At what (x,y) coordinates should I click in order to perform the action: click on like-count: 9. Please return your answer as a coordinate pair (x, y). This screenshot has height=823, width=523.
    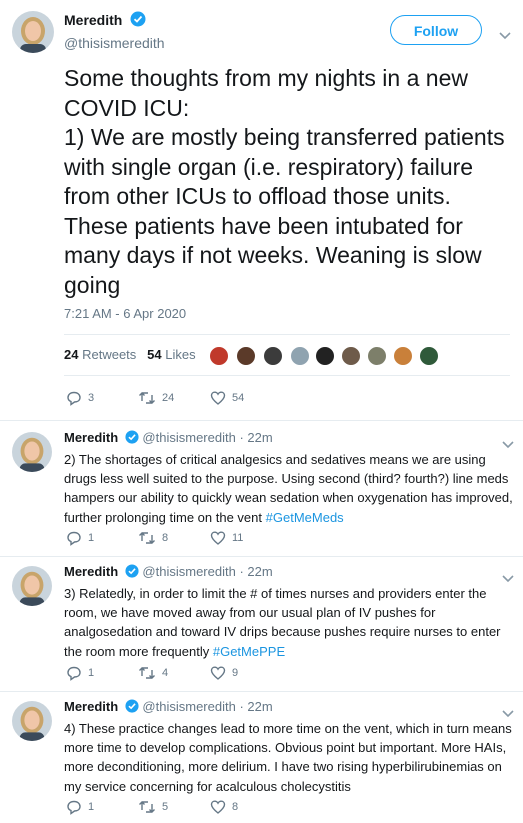
    Looking at the image, I should click on (235, 673).